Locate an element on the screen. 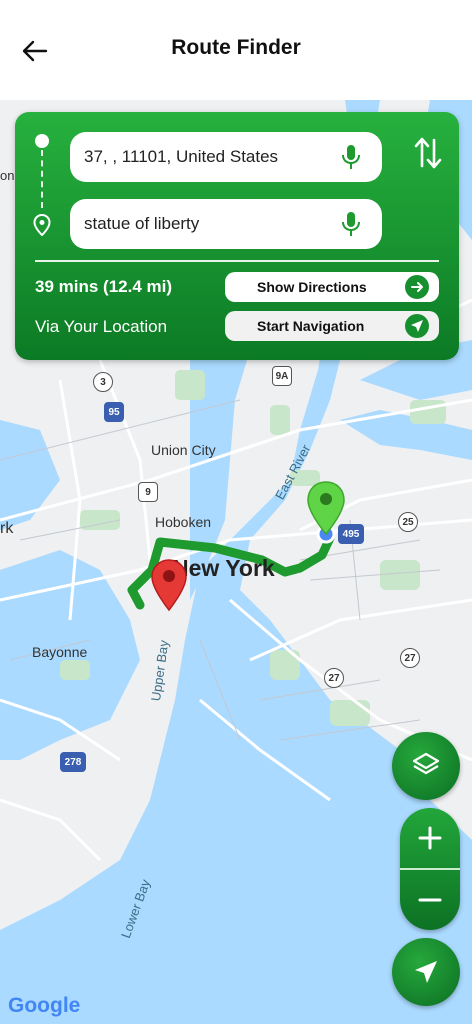 The width and height of the screenshot is (472, 1024). google-attribution: Google is located at coordinates (44, 1006).